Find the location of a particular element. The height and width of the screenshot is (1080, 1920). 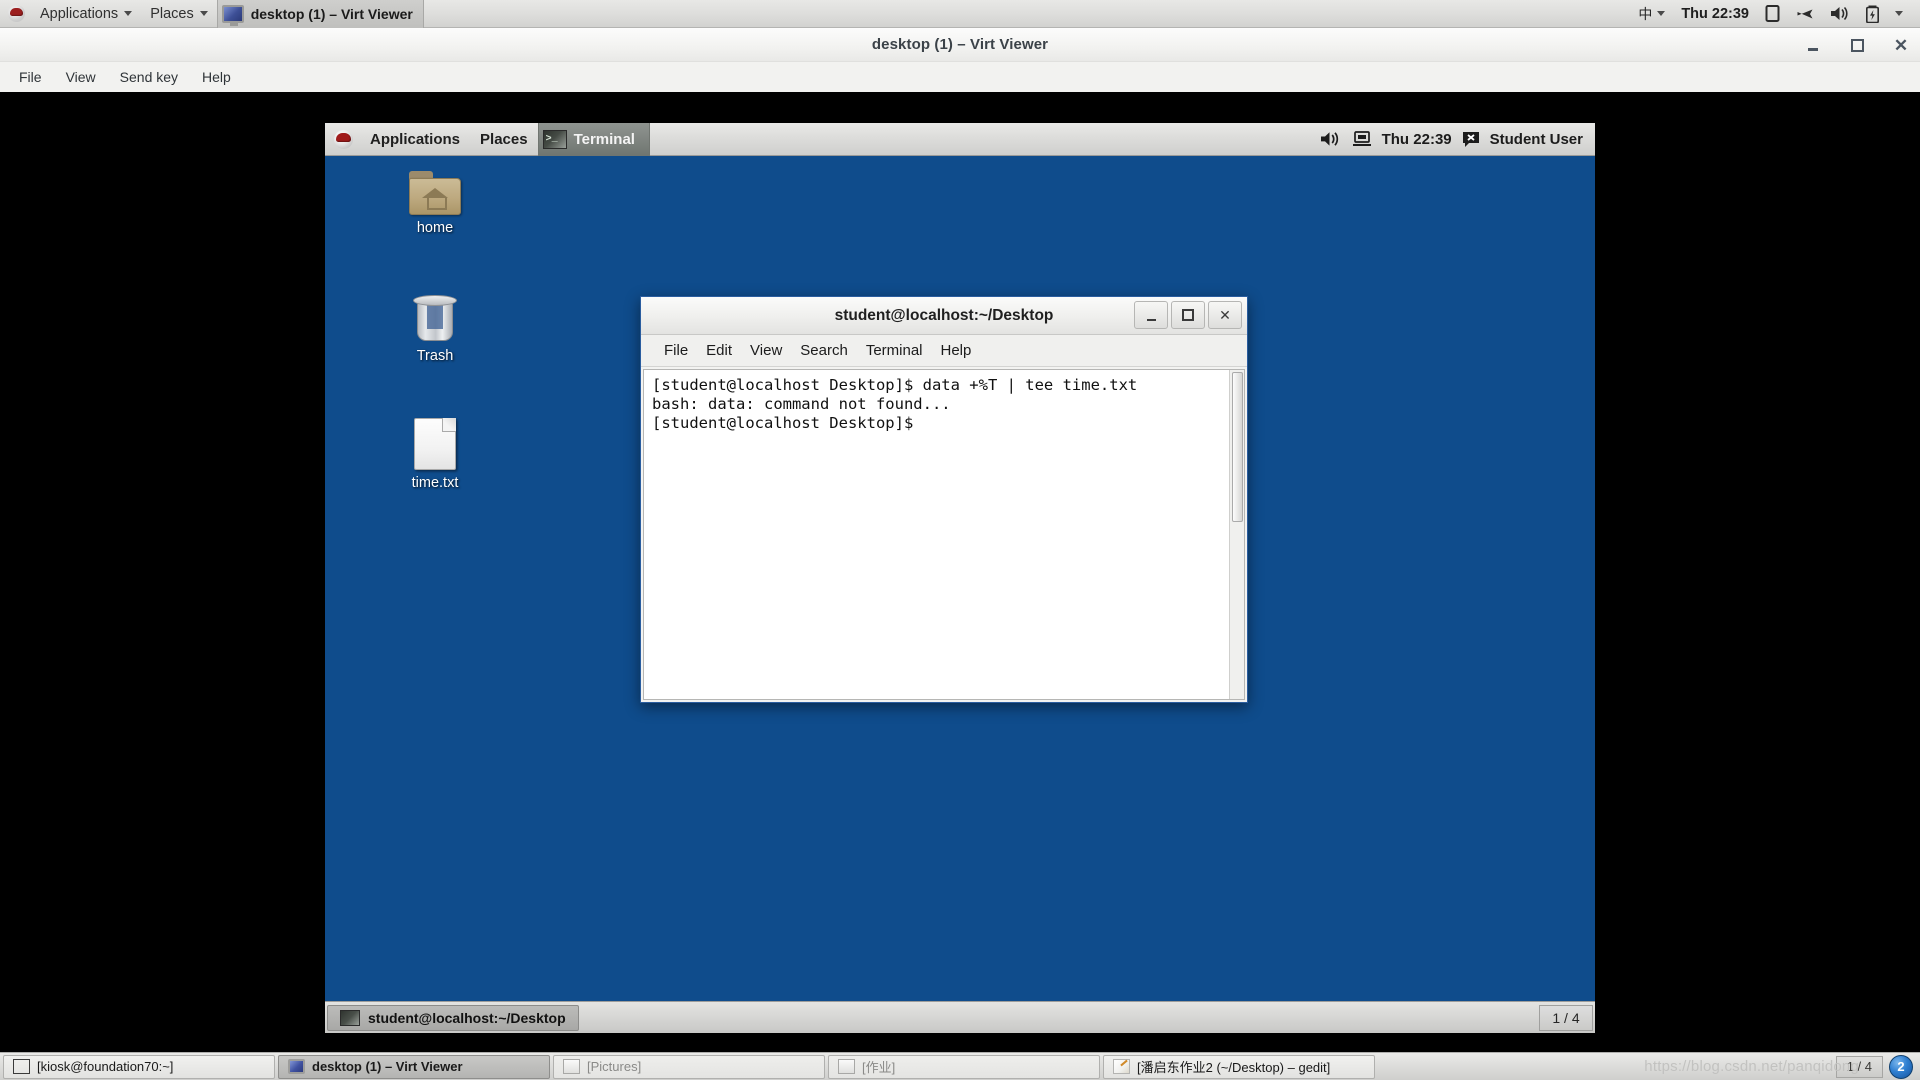

desktop-icon-trash: Trash is located at coordinates (435, 329).